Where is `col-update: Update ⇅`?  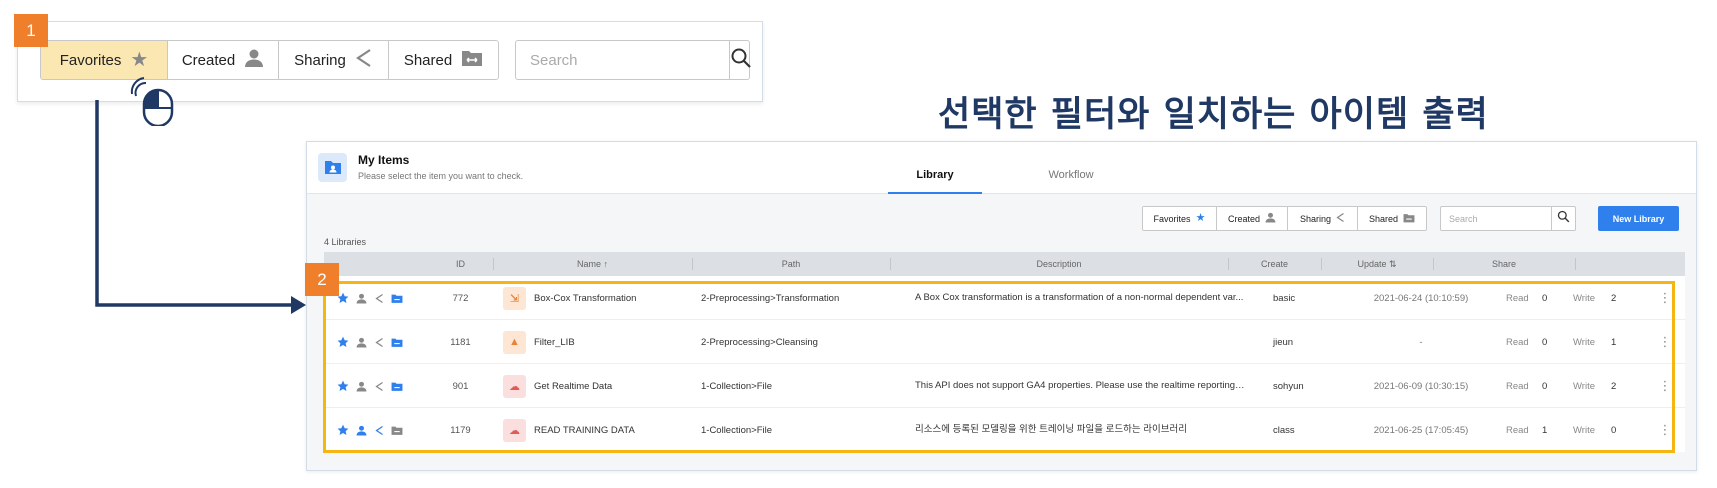
col-update: Update ⇅ is located at coordinates (1377, 264).